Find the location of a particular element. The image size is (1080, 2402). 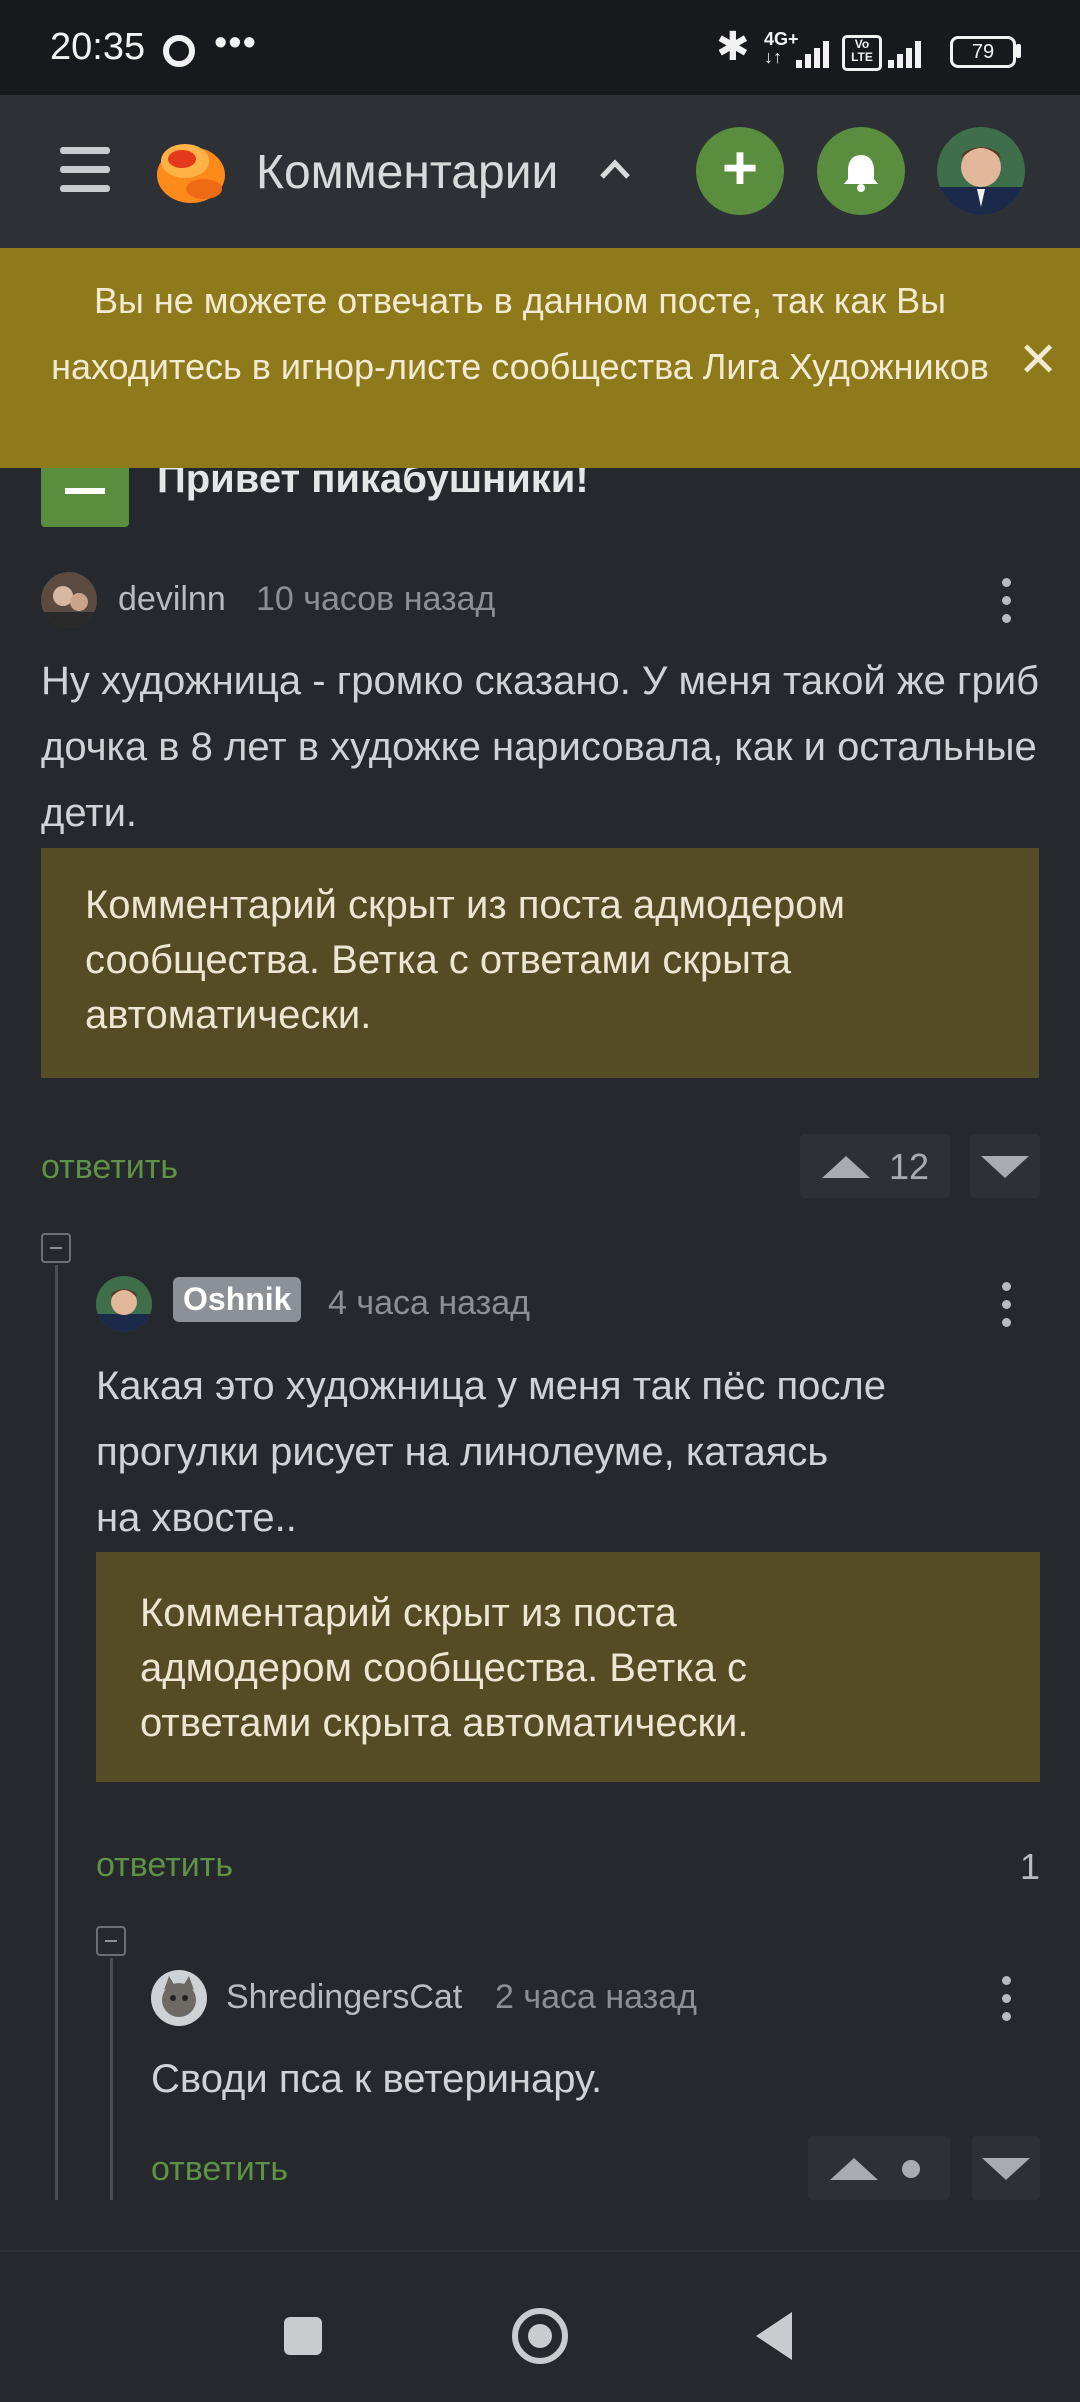

comment-author: devilnn is located at coordinates (172, 599).